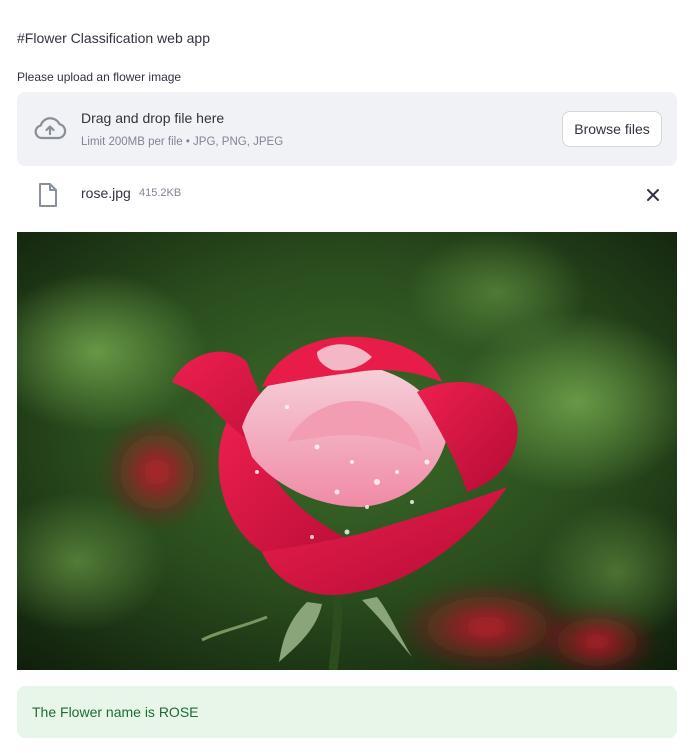 This screenshot has height=751, width=692. What do you see at coordinates (48, 195) in the screenshot?
I see `file-icon` at bounding box center [48, 195].